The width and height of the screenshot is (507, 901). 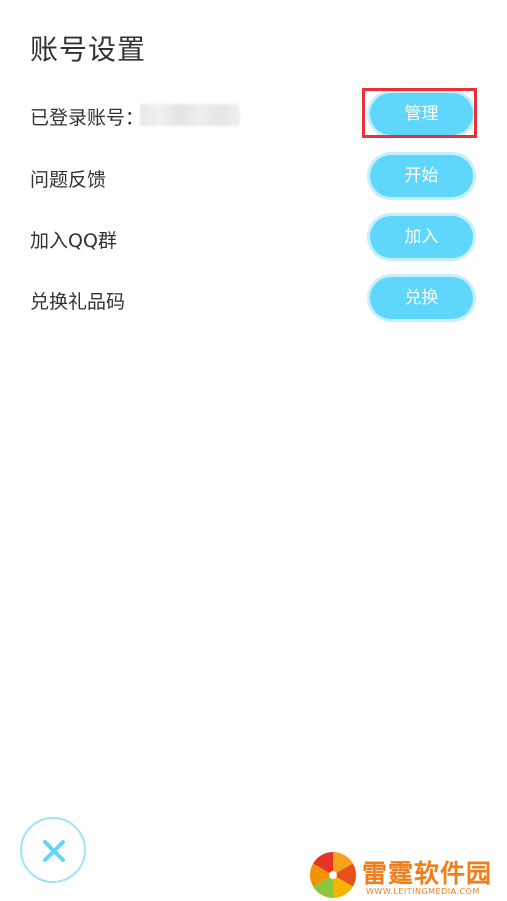 I want to click on close-button, so click(x=53, y=850).